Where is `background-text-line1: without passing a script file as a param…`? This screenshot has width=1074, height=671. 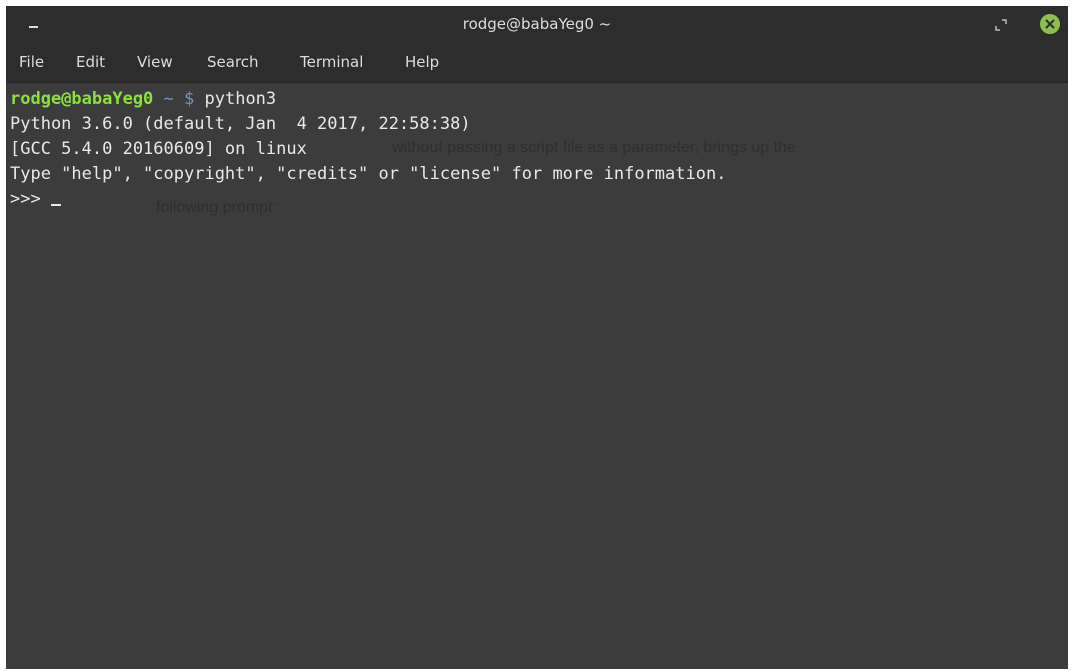 background-text-line1: without passing a script file as a param… is located at coordinates (594, 147).